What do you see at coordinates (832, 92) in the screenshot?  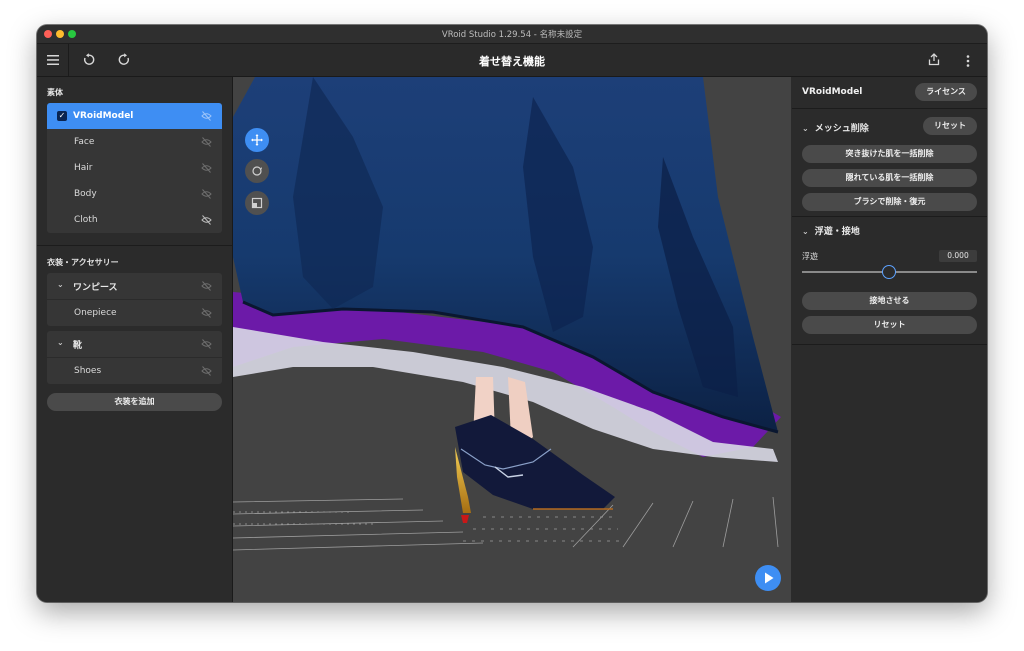 I see `model-name: VRoidModel` at bounding box center [832, 92].